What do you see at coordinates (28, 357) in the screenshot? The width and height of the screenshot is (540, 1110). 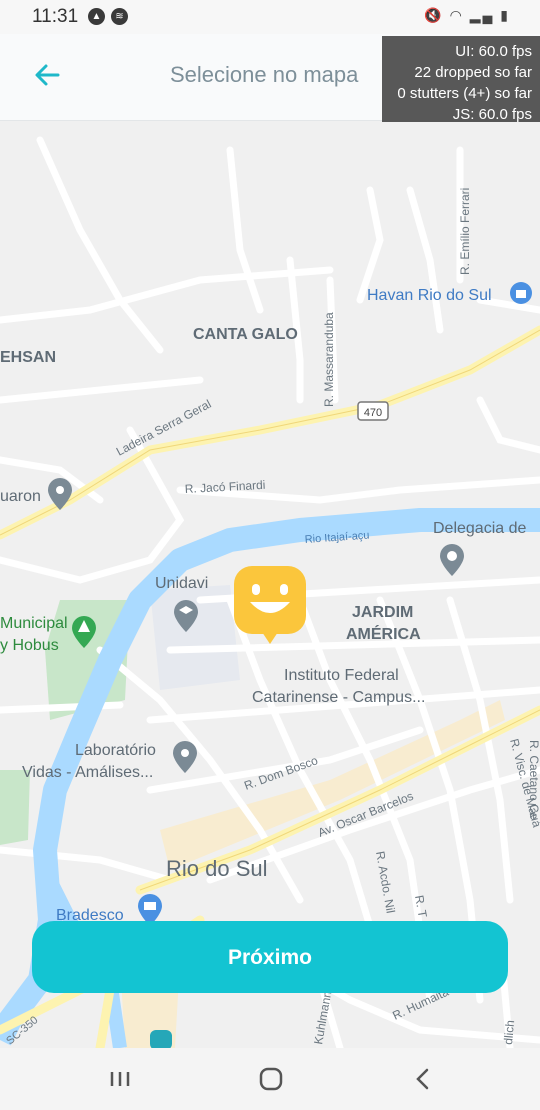 I see `map-label: EHSAN` at bounding box center [28, 357].